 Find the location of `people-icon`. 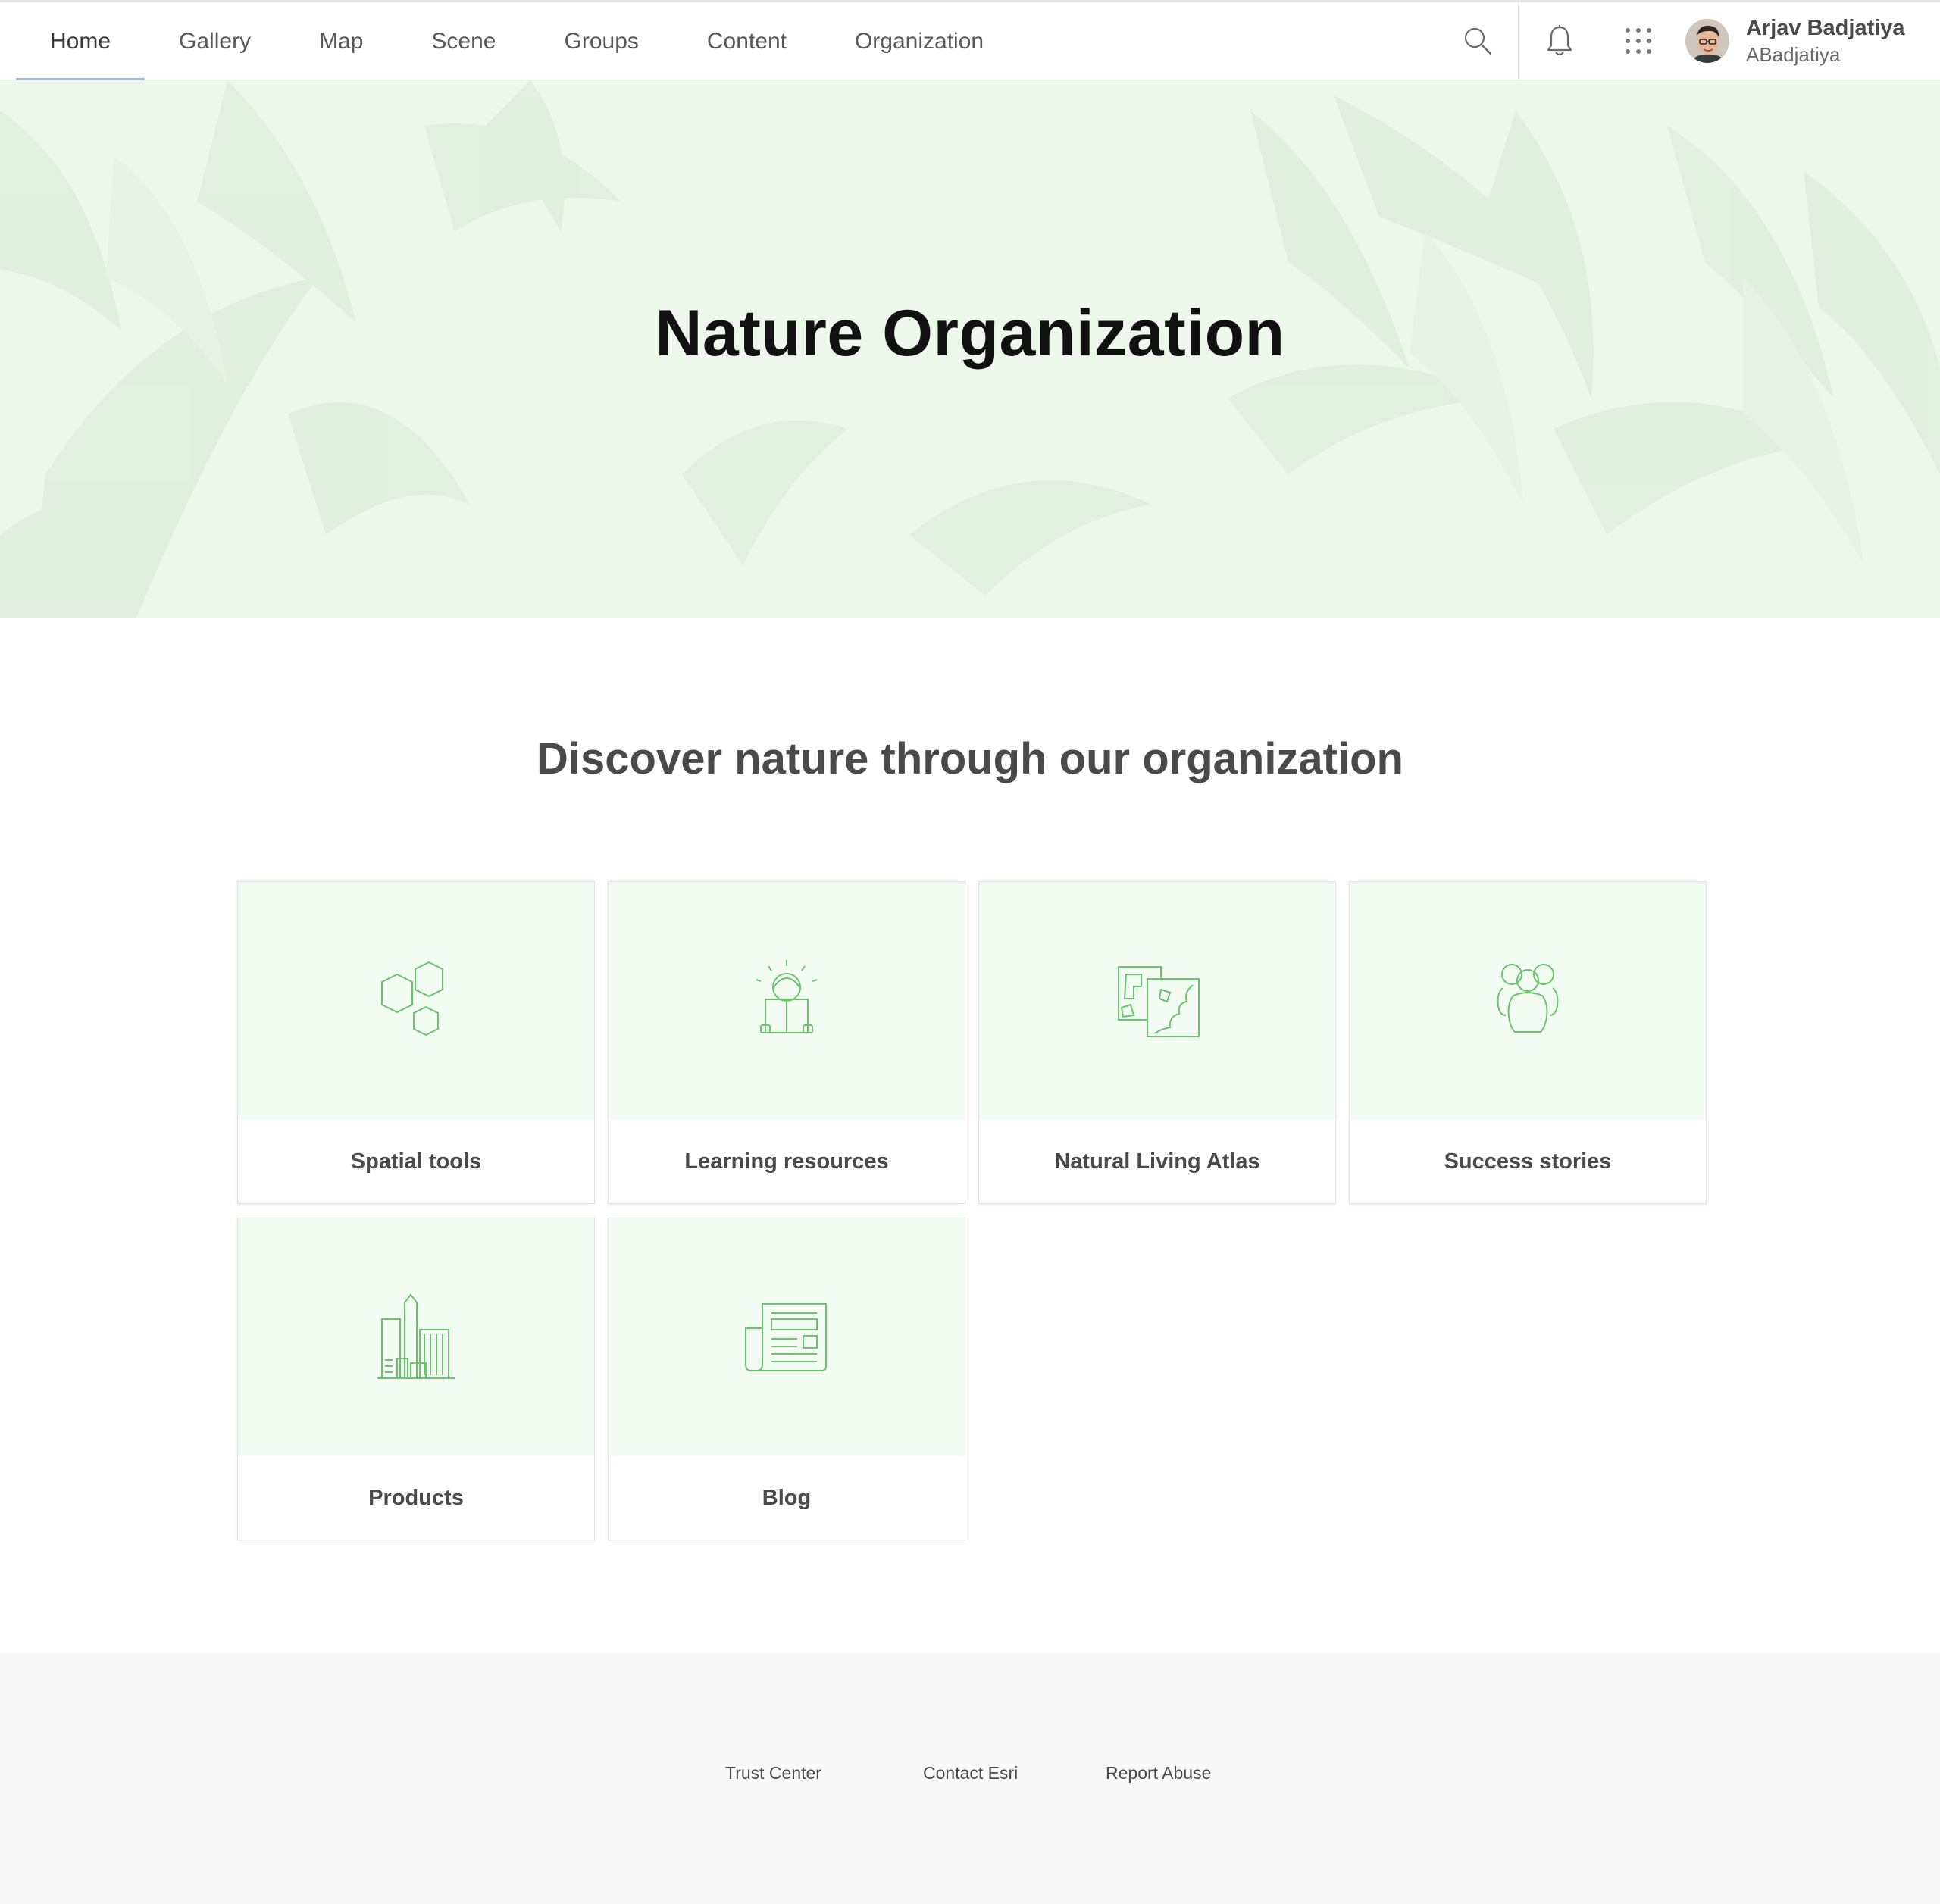

people-icon is located at coordinates (1528, 998).